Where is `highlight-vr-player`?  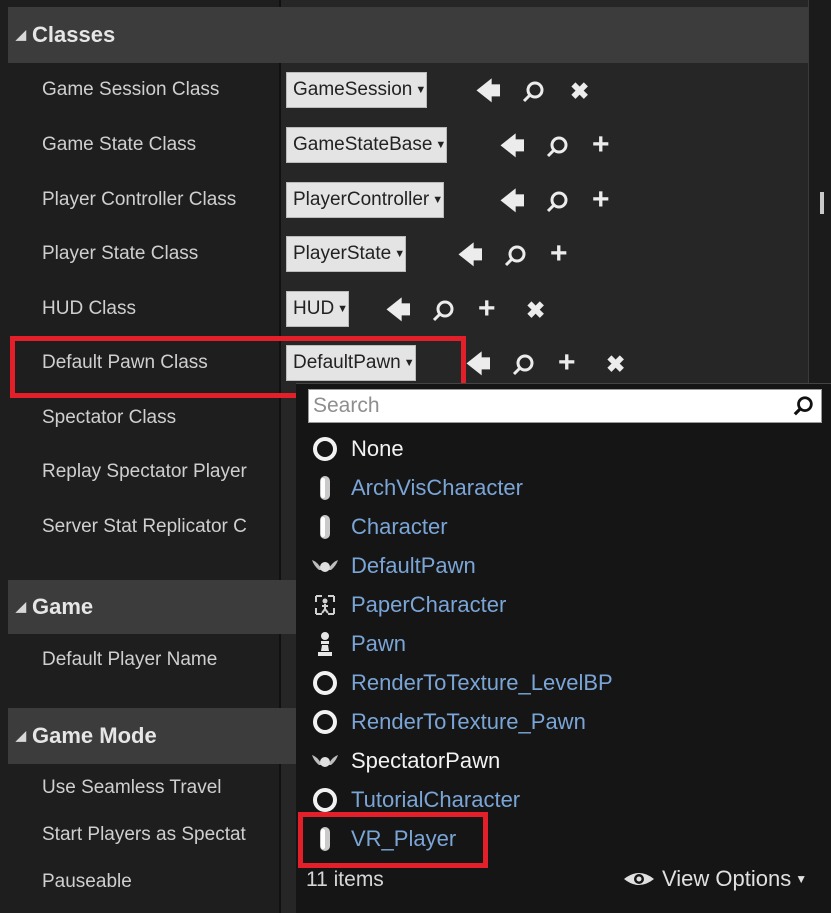
highlight-vr-player is located at coordinates (393, 840).